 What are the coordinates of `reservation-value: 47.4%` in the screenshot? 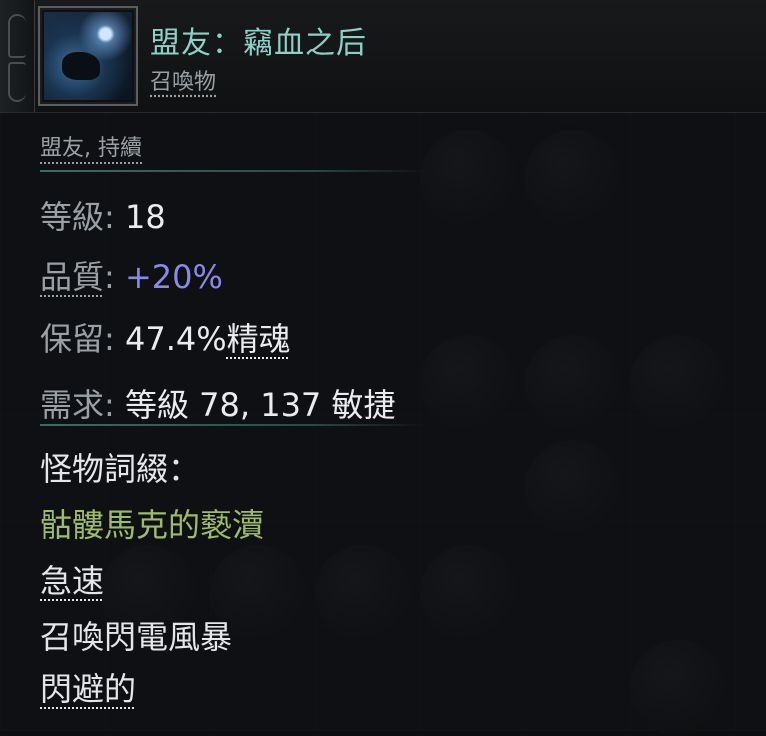 It's located at (175, 339).